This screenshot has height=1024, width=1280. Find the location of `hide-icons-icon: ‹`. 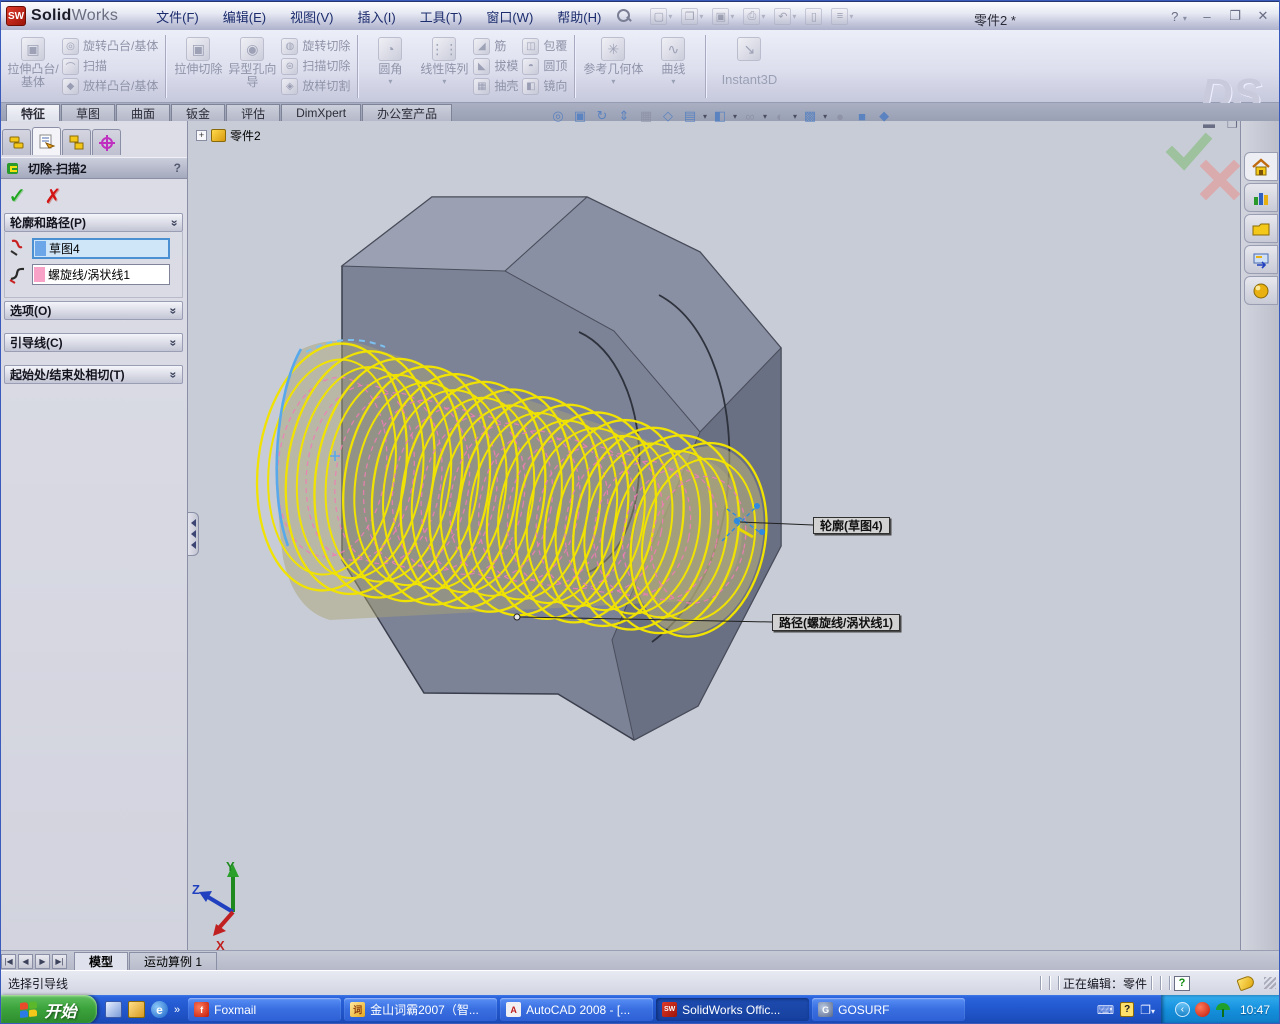

hide-icons-icon: ‹ is located at coordinates (1182, 1009).